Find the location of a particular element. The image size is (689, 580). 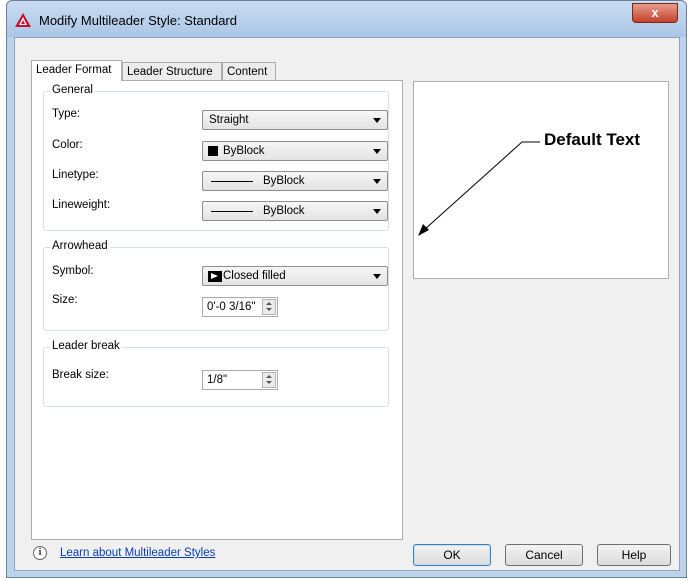

size-spinner: 0'-0 3/16" is located at coordinates (240, 307).